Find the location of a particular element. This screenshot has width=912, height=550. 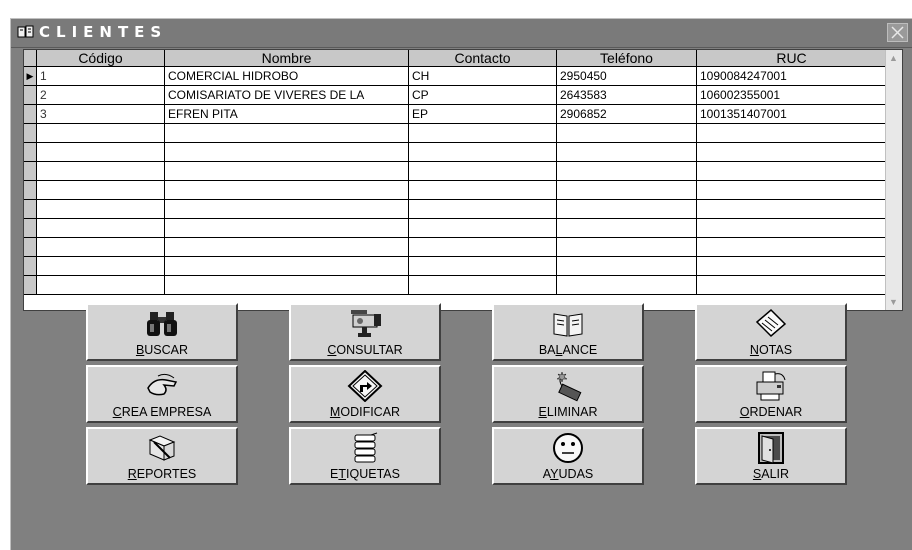

vertical-scrollbar: ▲ ▼ is located at coordinates (893, 180).